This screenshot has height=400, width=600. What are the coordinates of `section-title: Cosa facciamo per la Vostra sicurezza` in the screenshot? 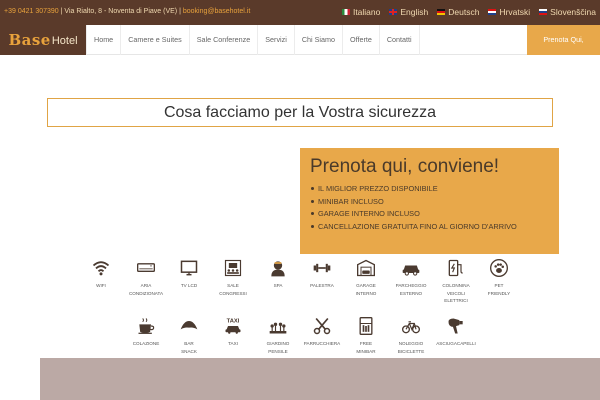 It's located at (300, 112).